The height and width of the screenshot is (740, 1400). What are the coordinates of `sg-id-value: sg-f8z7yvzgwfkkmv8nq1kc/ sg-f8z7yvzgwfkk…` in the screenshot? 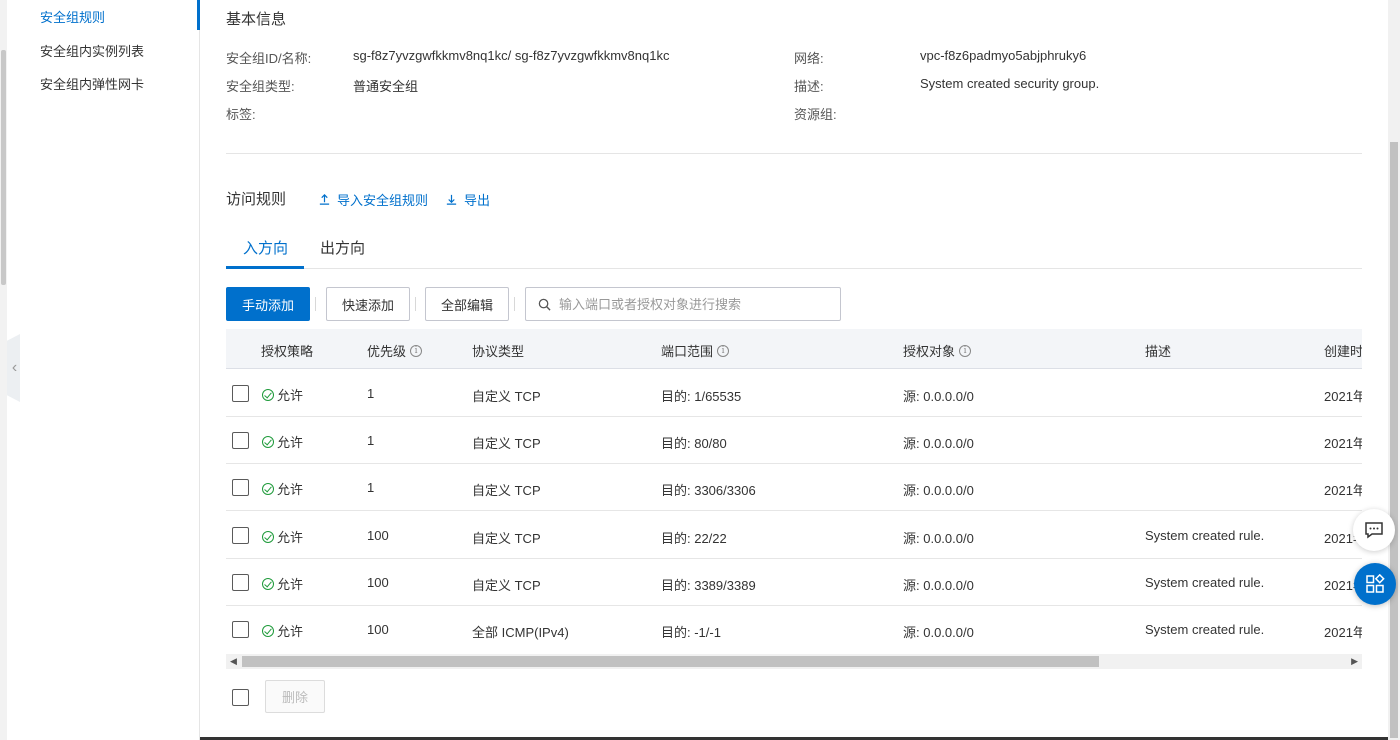 It's located at (511, 55).